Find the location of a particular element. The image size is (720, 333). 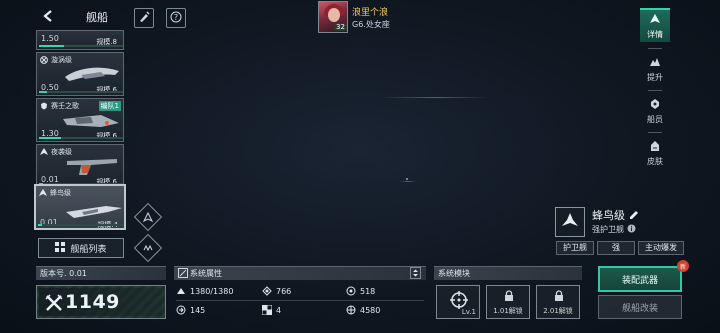

player-level-badge: 32 is located at coordinates (340, 27).